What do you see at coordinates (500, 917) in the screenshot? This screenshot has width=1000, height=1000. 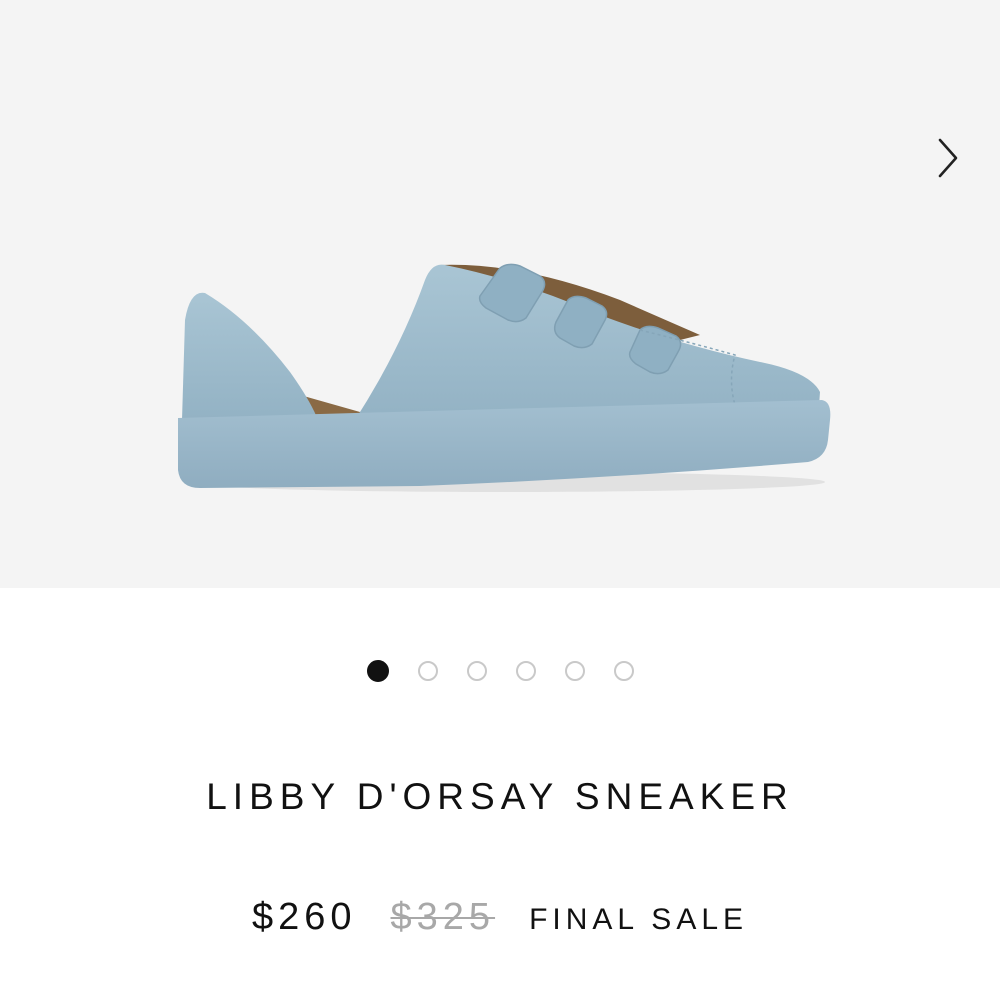 I see `price-row: $260 $325 FINAL SALE` at bounding box center [500, 917].